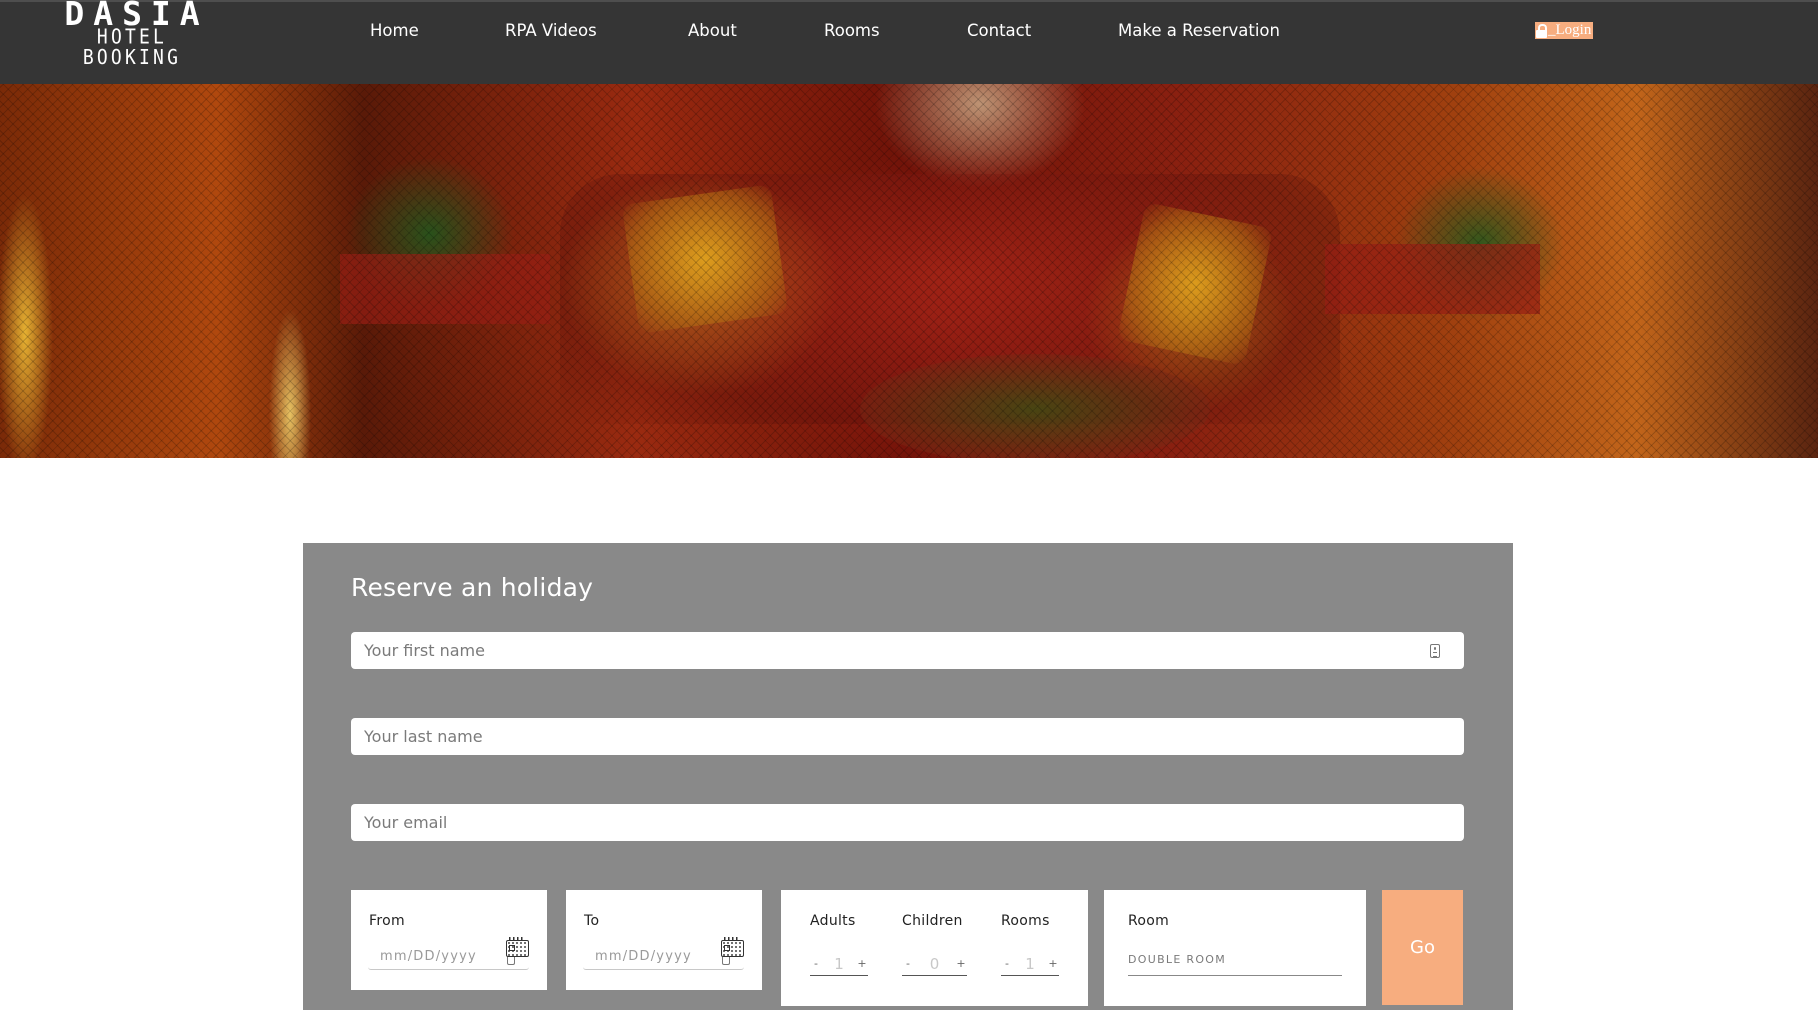 This screenshot has width=1818, height=1010. What do you see at coordinates (1235, 964) in the screenshot?
I see `room-type-select: DOUBLE ROOM` at bounding box center [1235, 964].